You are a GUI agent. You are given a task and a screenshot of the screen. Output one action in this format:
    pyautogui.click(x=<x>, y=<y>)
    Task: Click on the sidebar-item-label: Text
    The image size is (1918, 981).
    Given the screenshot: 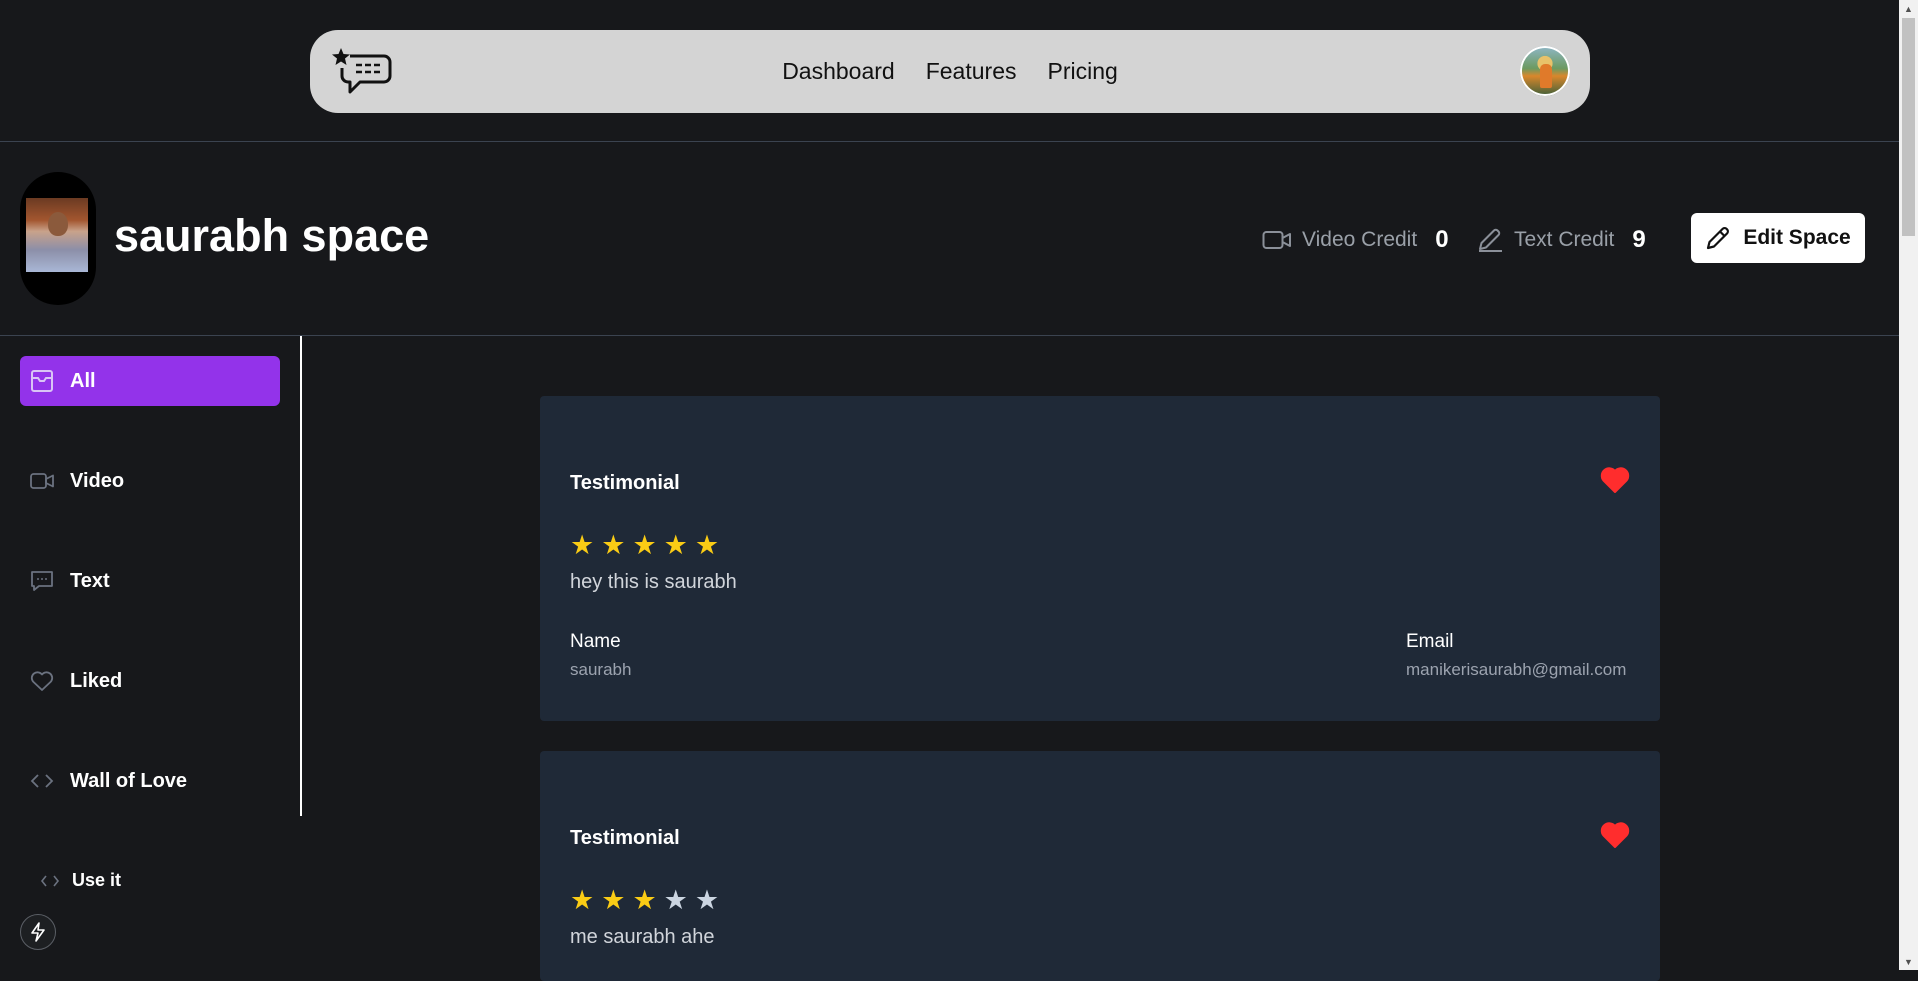 What is the action you would take?
    pyautogui.click(x=90, y=580)
    